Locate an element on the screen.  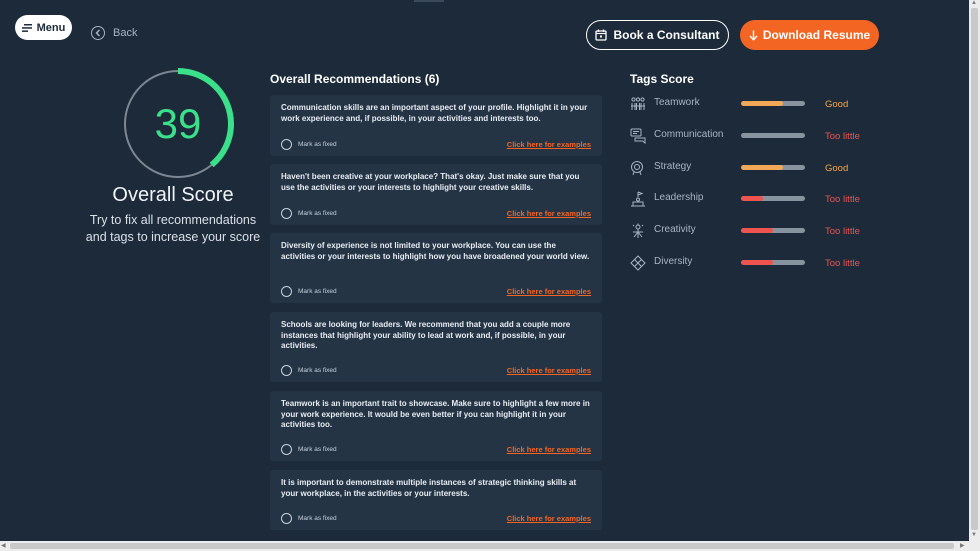
back-arrow-icon is located at coordinates (98, 33).